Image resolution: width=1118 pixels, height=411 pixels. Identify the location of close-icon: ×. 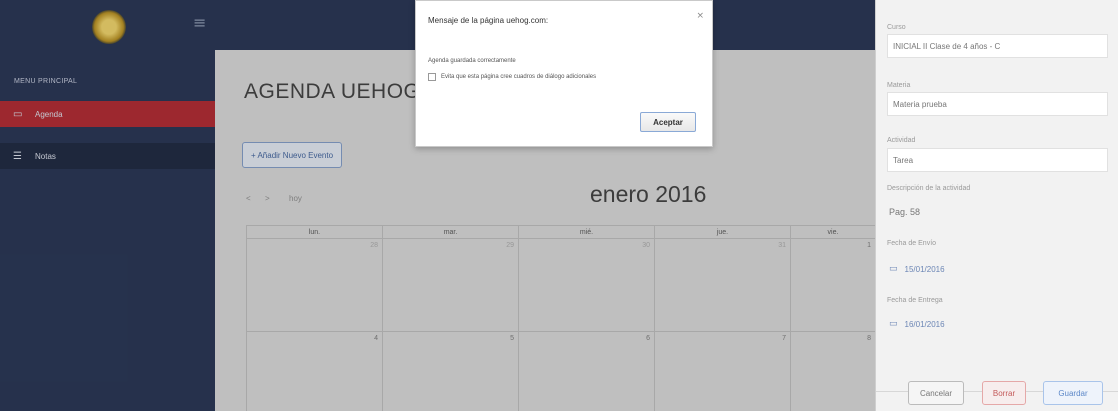
(700, 16).